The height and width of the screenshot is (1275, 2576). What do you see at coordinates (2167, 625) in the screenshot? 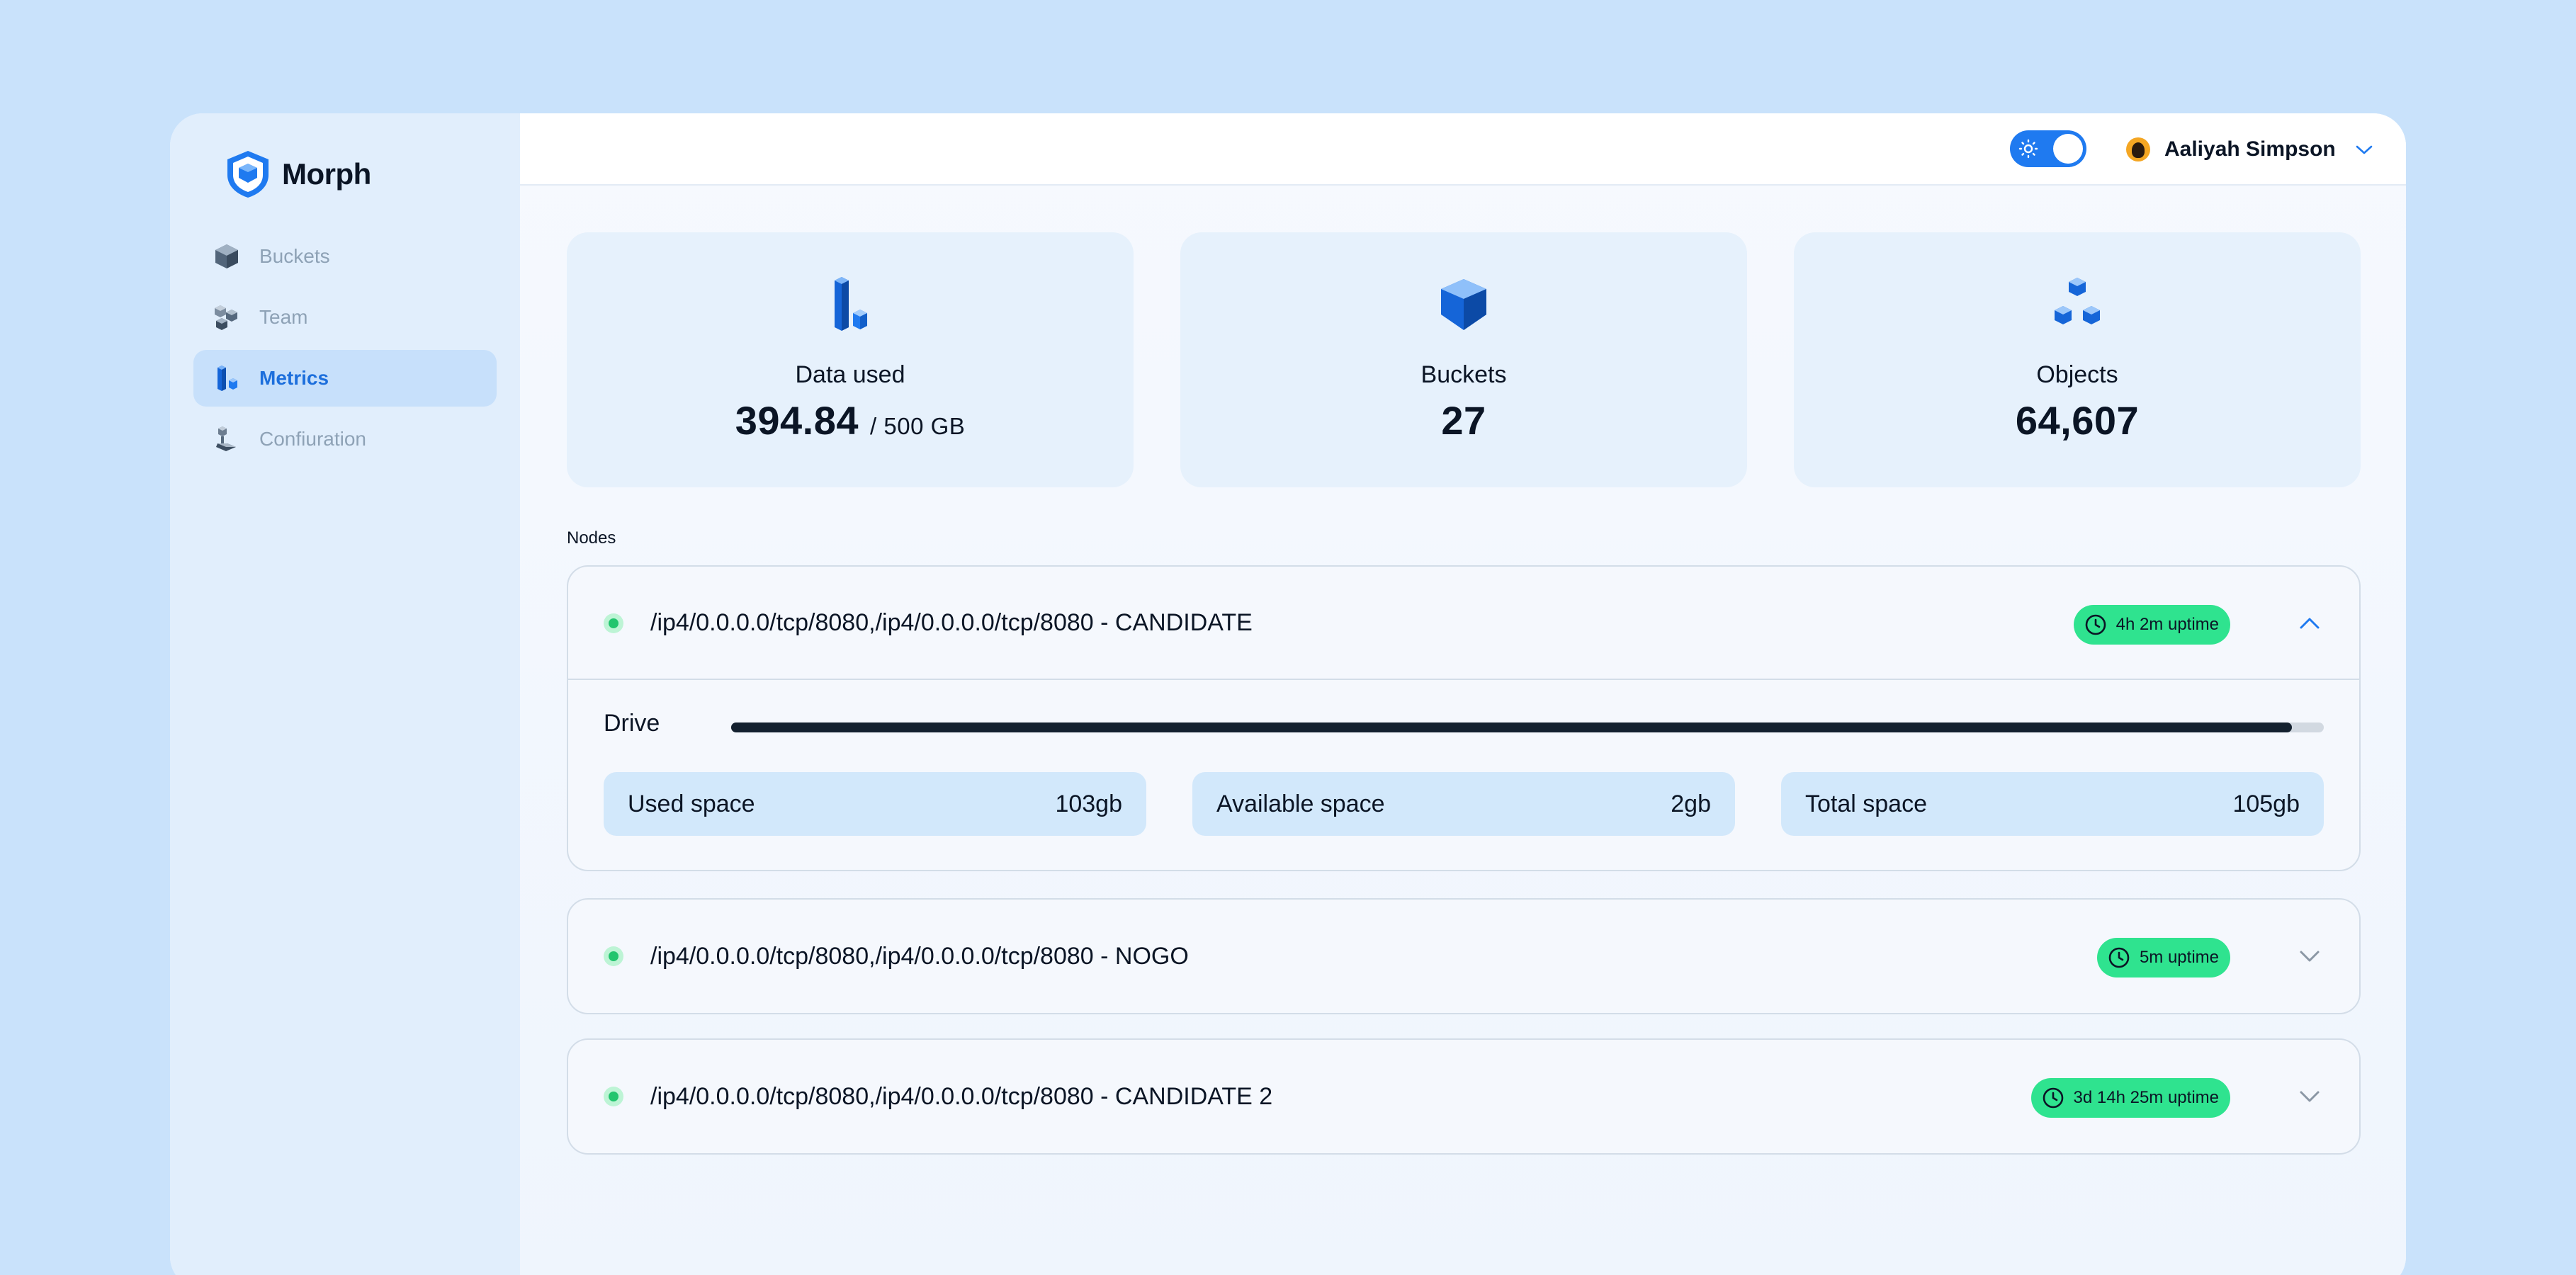
I see `uptime-text: 4h 2m uptime` at bounding box center [2167, 625].